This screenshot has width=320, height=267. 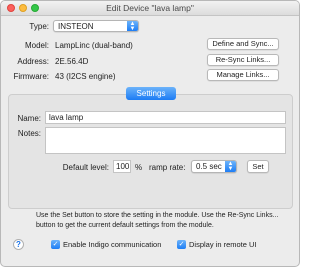 I want to click on firmware-value: 43 (I2CS engine), so click(x=85, y=76).